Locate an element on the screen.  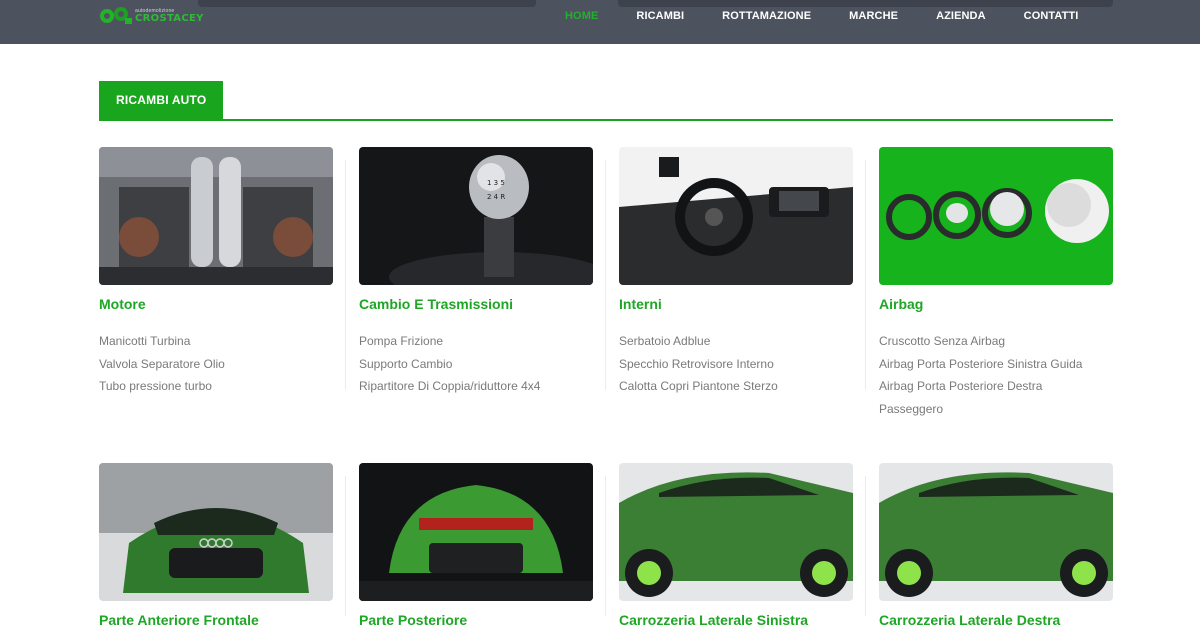
header-strip-right is located at coordinates (865, 3).